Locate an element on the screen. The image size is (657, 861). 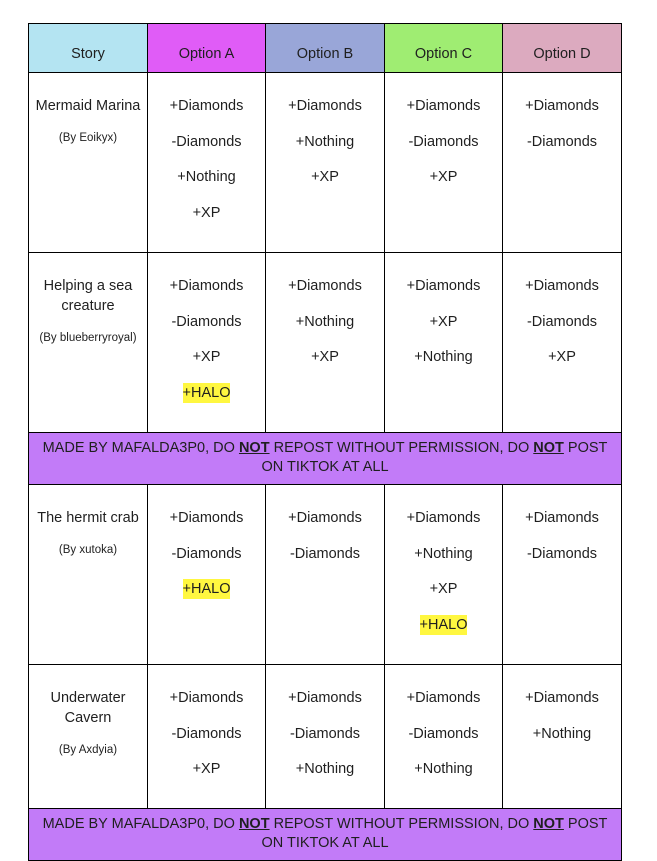
story-title: The hermit crab is located at coordinates (88, 518).